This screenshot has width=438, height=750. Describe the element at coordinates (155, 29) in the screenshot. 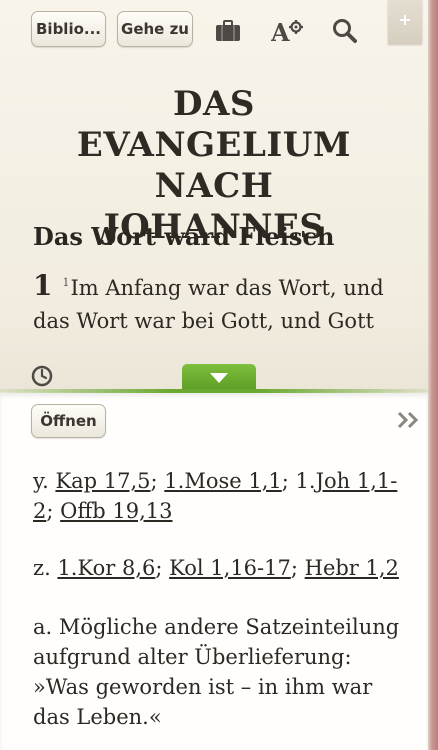

I see `goto-button: Gehe zu` at that location.